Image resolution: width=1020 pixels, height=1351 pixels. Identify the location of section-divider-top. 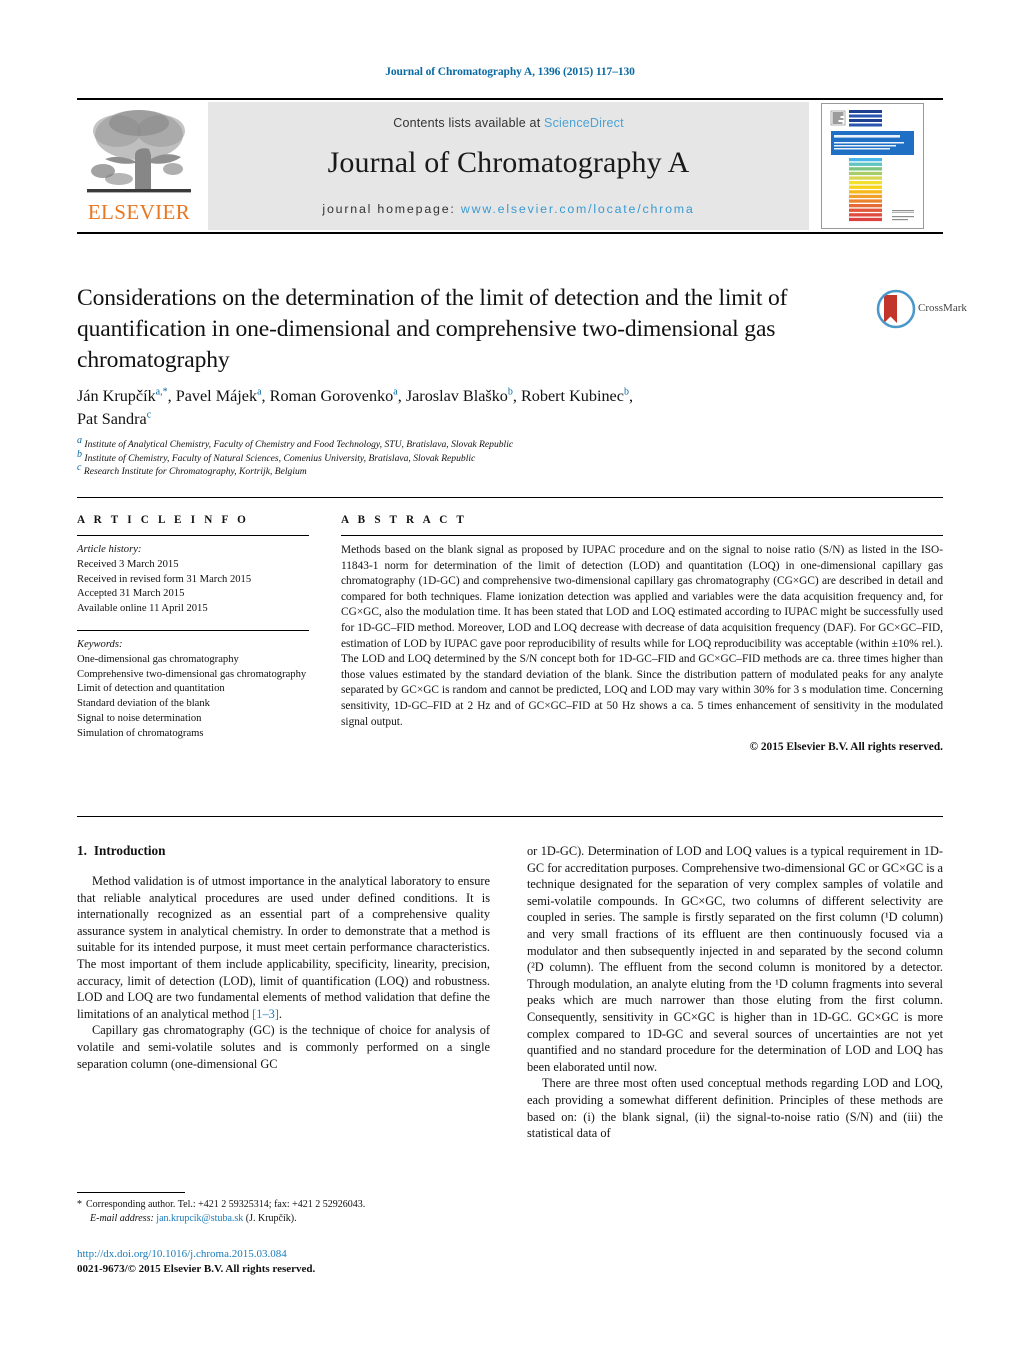
(510, 497).